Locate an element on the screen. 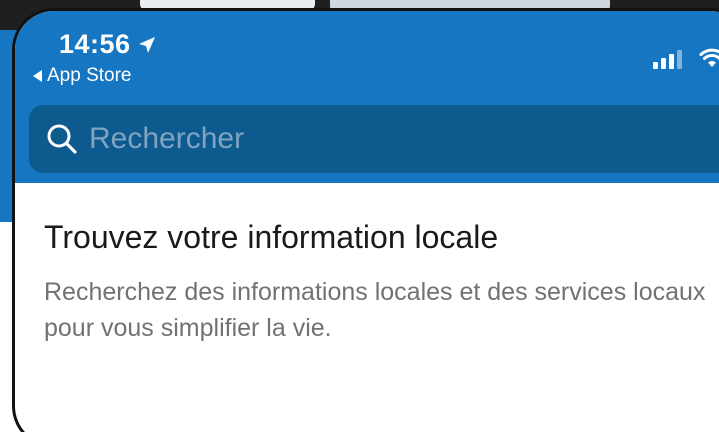 The height and width of the screenshot is (432, 719). status-clock: 14:56 is located at coordinates (108, 44).